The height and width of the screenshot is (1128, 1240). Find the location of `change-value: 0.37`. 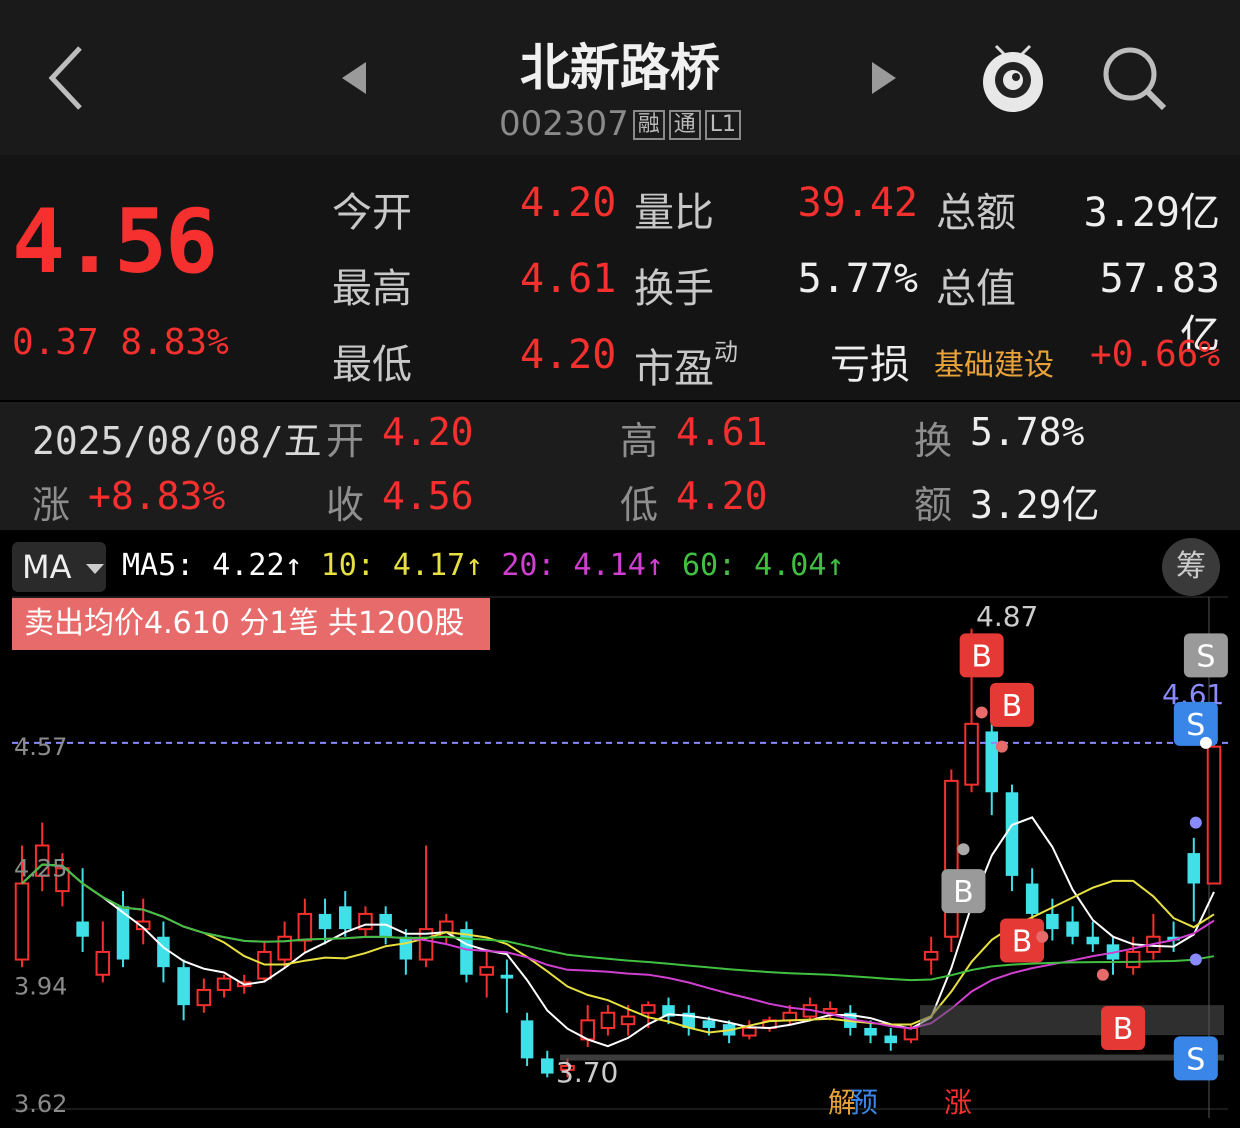

change-value: 0.37 is located at coordinates (55, 342).